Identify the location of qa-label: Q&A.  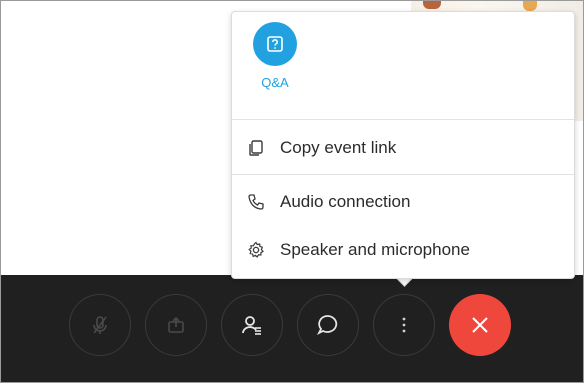
(275, 82).